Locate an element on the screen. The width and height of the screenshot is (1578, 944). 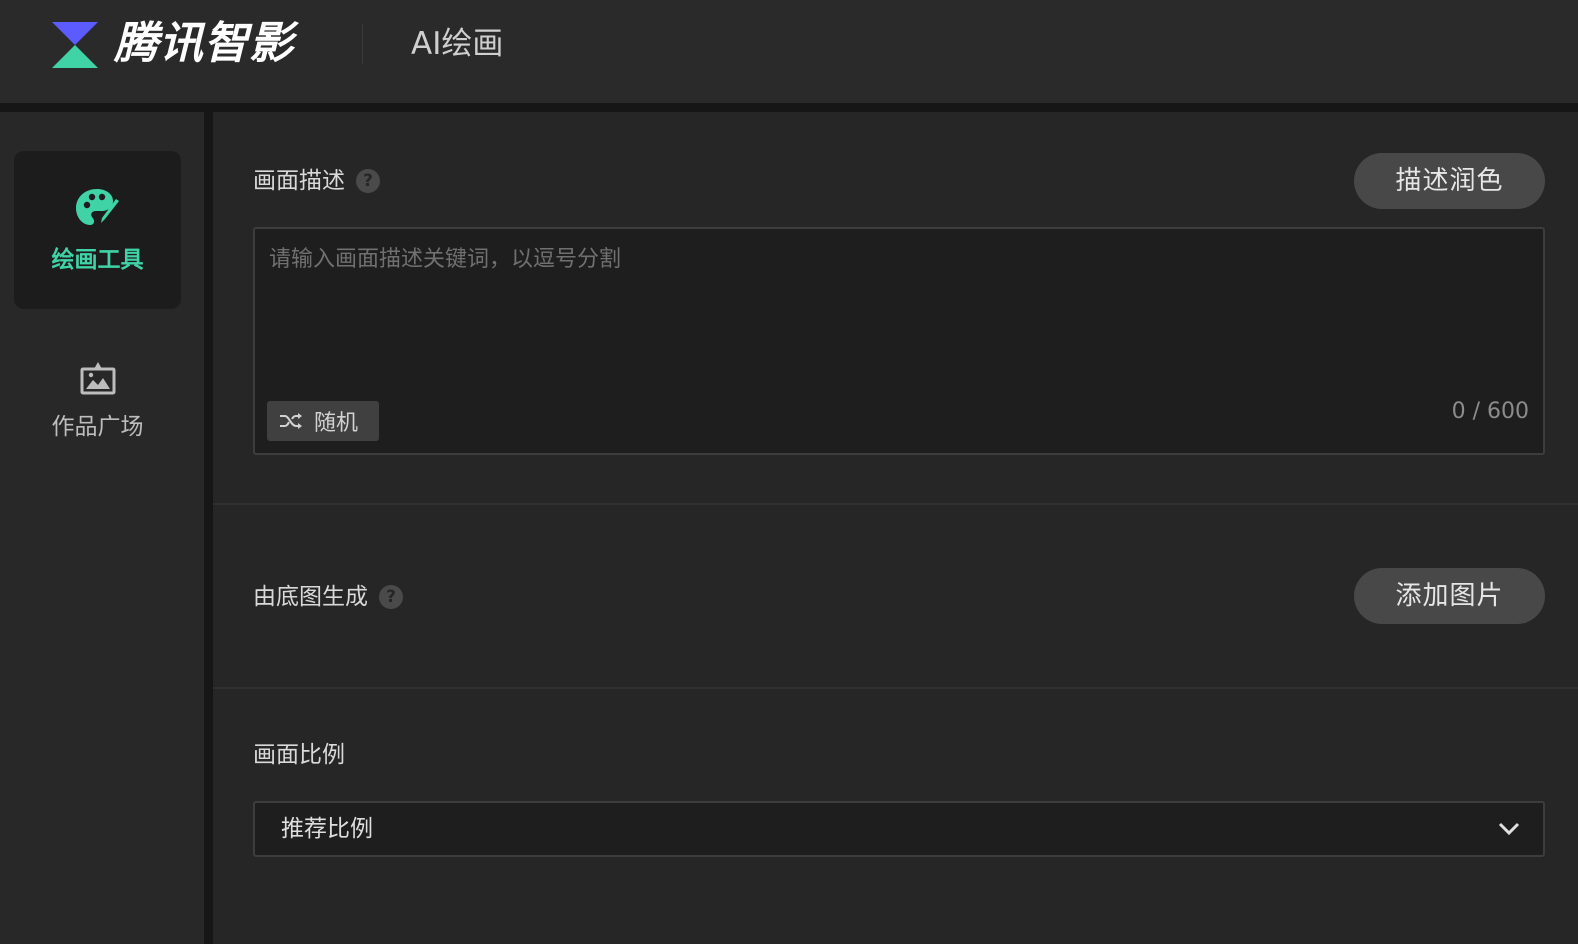
sidebar: 绘画工具 作品广场 is located at coordinates (102, 528).